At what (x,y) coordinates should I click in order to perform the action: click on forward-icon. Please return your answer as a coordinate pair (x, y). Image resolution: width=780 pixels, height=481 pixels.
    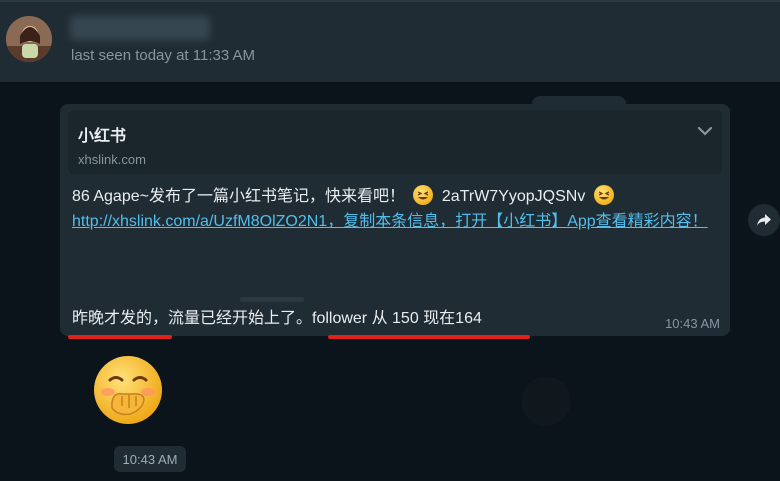
    Looking at the image, I should click on (764, 220).